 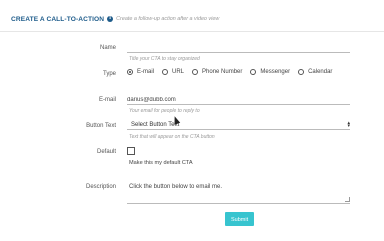 I want to click on default-text: Make this my default CTA, so click(x=161, y=163).